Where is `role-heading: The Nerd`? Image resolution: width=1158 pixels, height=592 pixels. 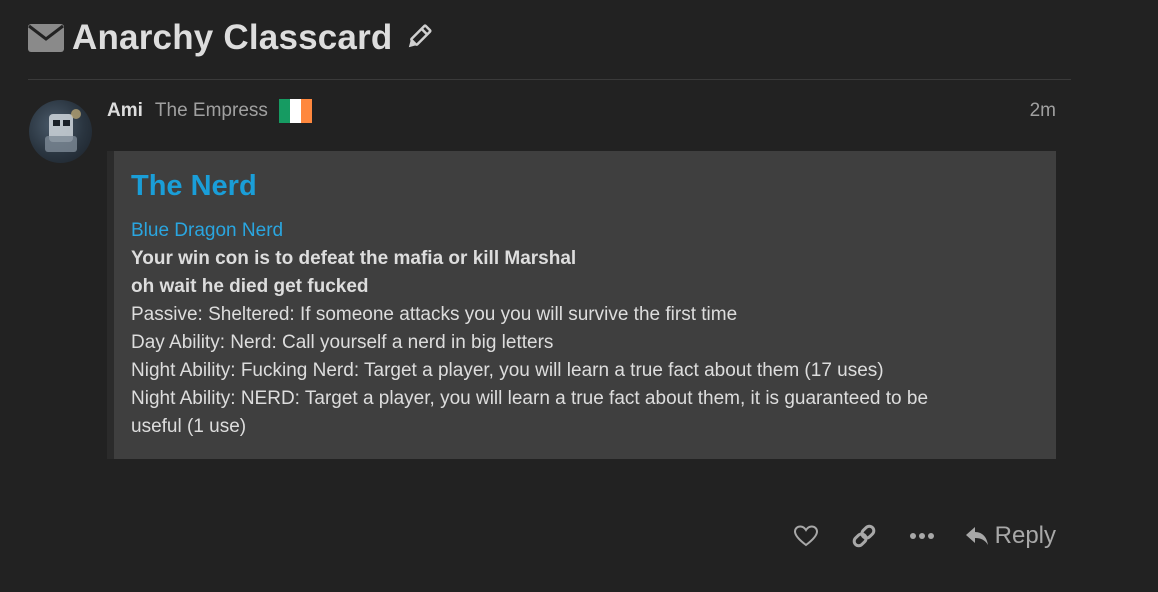 role-heading: The Nerd is located at coordinates (194, 186).